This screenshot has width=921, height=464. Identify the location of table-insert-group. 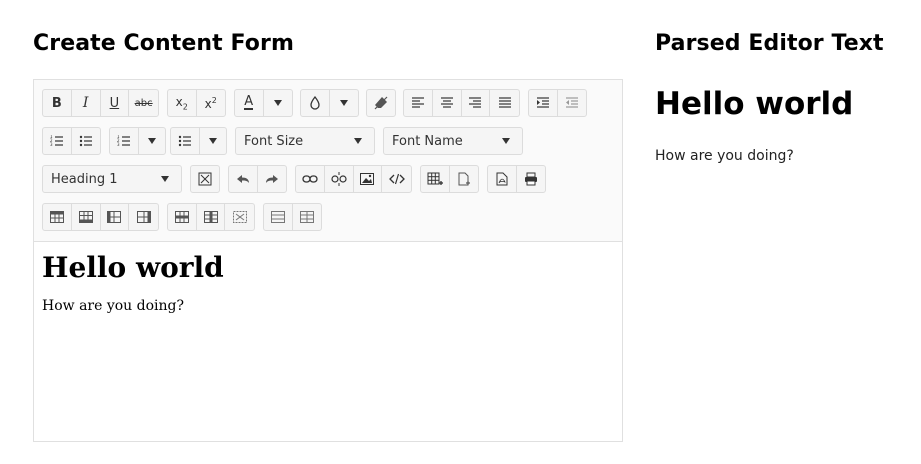
(449, 179).